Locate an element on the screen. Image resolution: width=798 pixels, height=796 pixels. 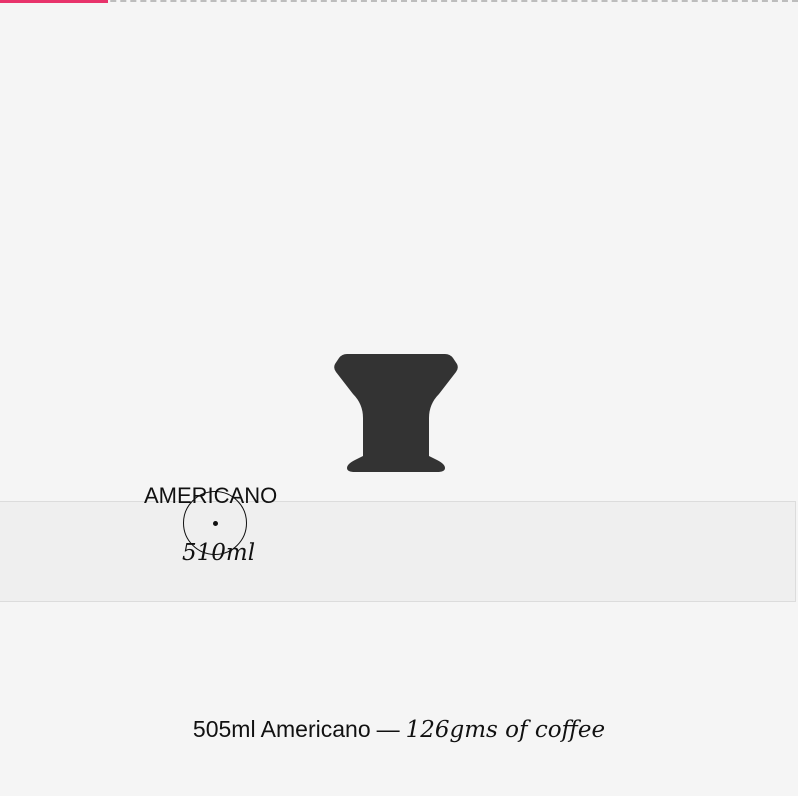
cup-shape is located at coordinates (396, 413).